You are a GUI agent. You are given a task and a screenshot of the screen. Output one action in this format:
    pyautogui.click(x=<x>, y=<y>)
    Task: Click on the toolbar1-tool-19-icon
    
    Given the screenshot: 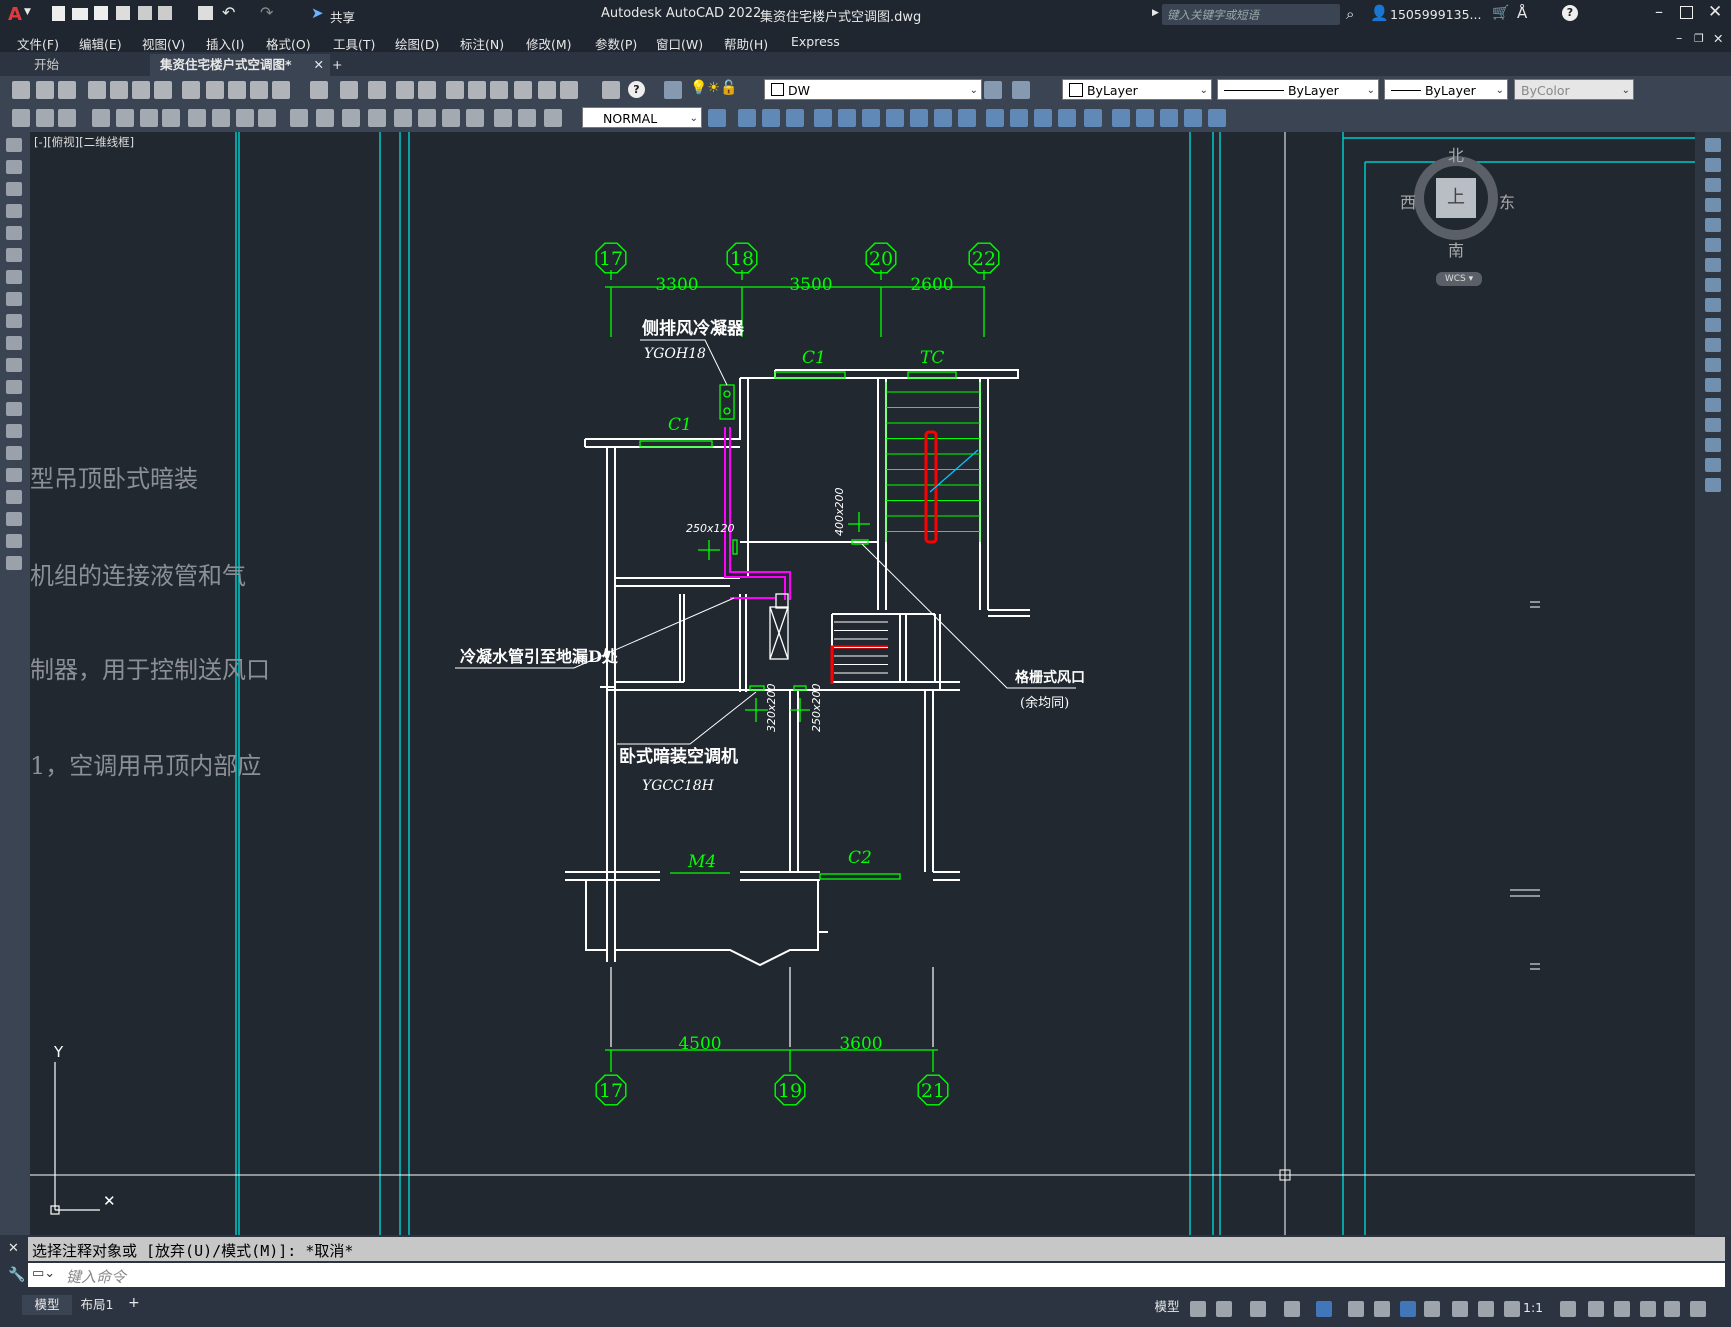 What is the action you would take?
    pyautogui.click(x=499, y=90)
    